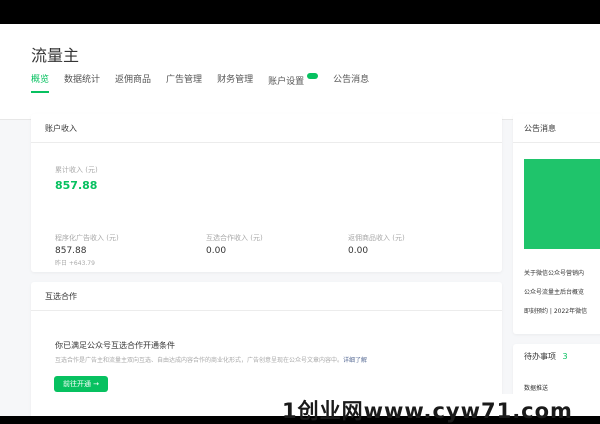 The height and width of the screenshot is (424, 600). What do you see at coordinates (71, 251) in the screenshot?
I see `programmatic-ad-value: 857.88` at bounding box center [71, 251].